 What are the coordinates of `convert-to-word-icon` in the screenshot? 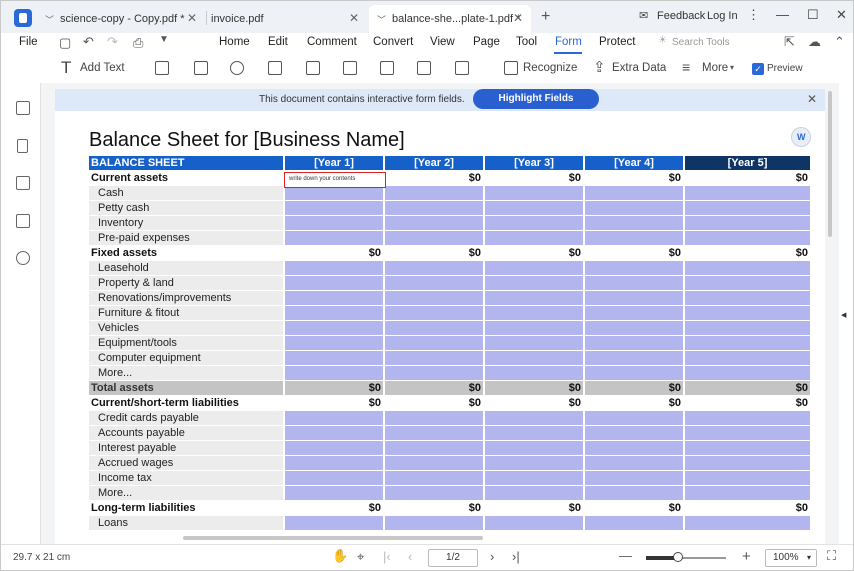 It's located at (801, 137).